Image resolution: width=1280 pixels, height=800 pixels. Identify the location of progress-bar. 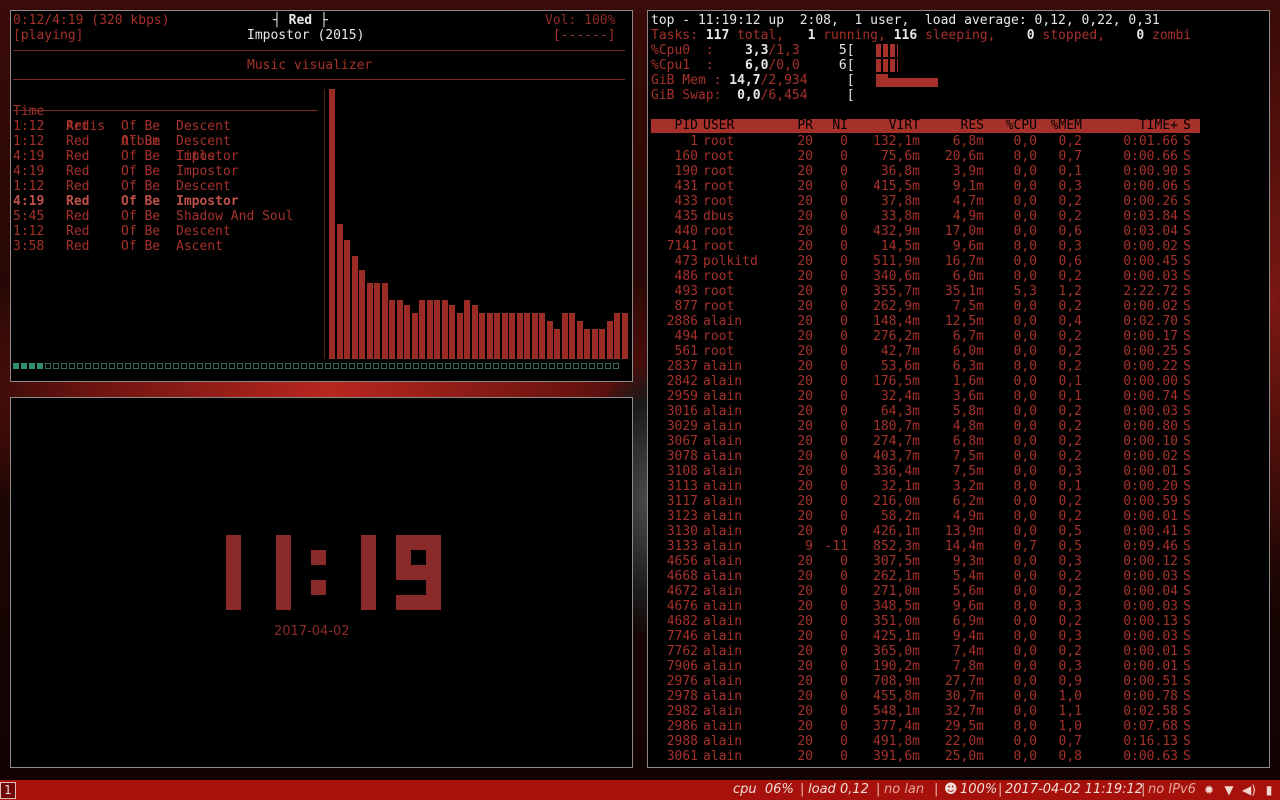
(319, 366).